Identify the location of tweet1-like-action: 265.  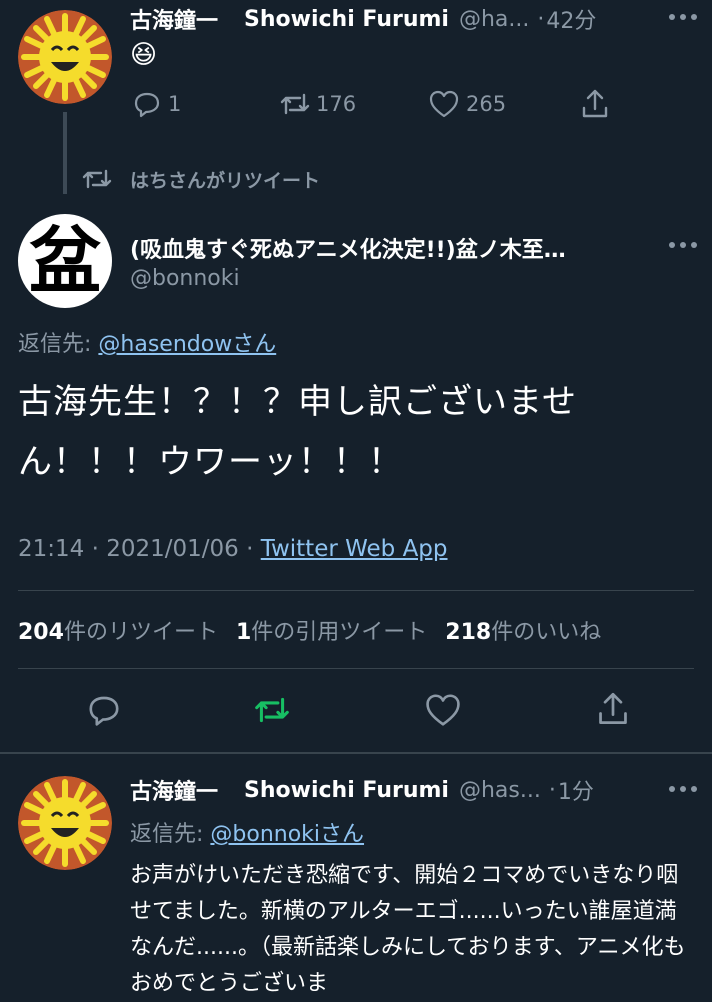
(467, 104).